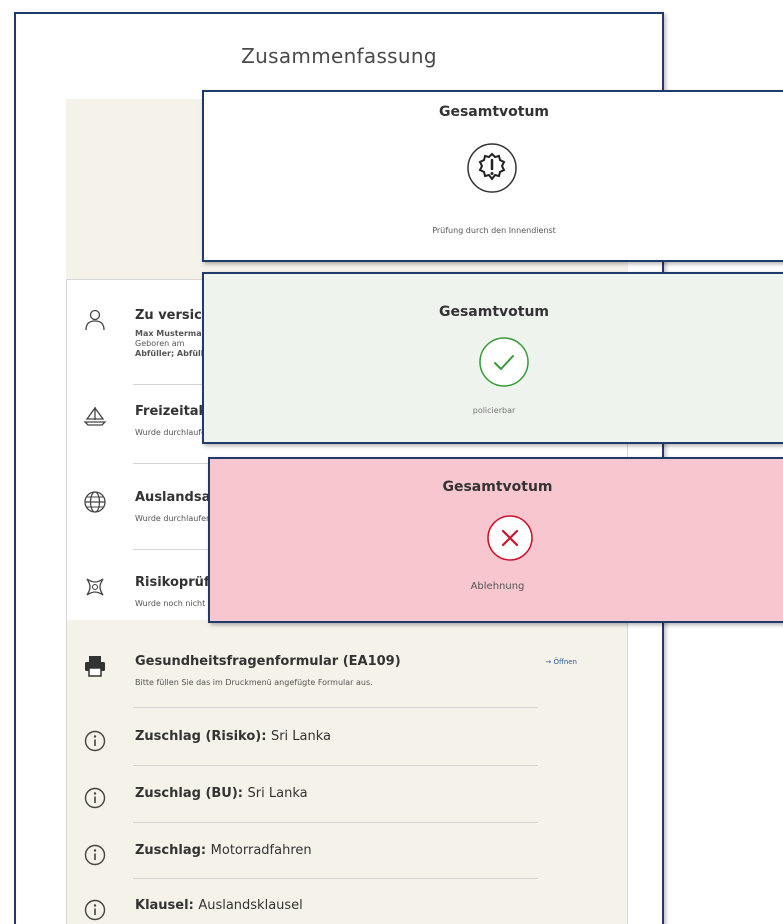  Describe the element at coordinates (504, 362) in the screenshot. I see `check-circle-icon` at that location.